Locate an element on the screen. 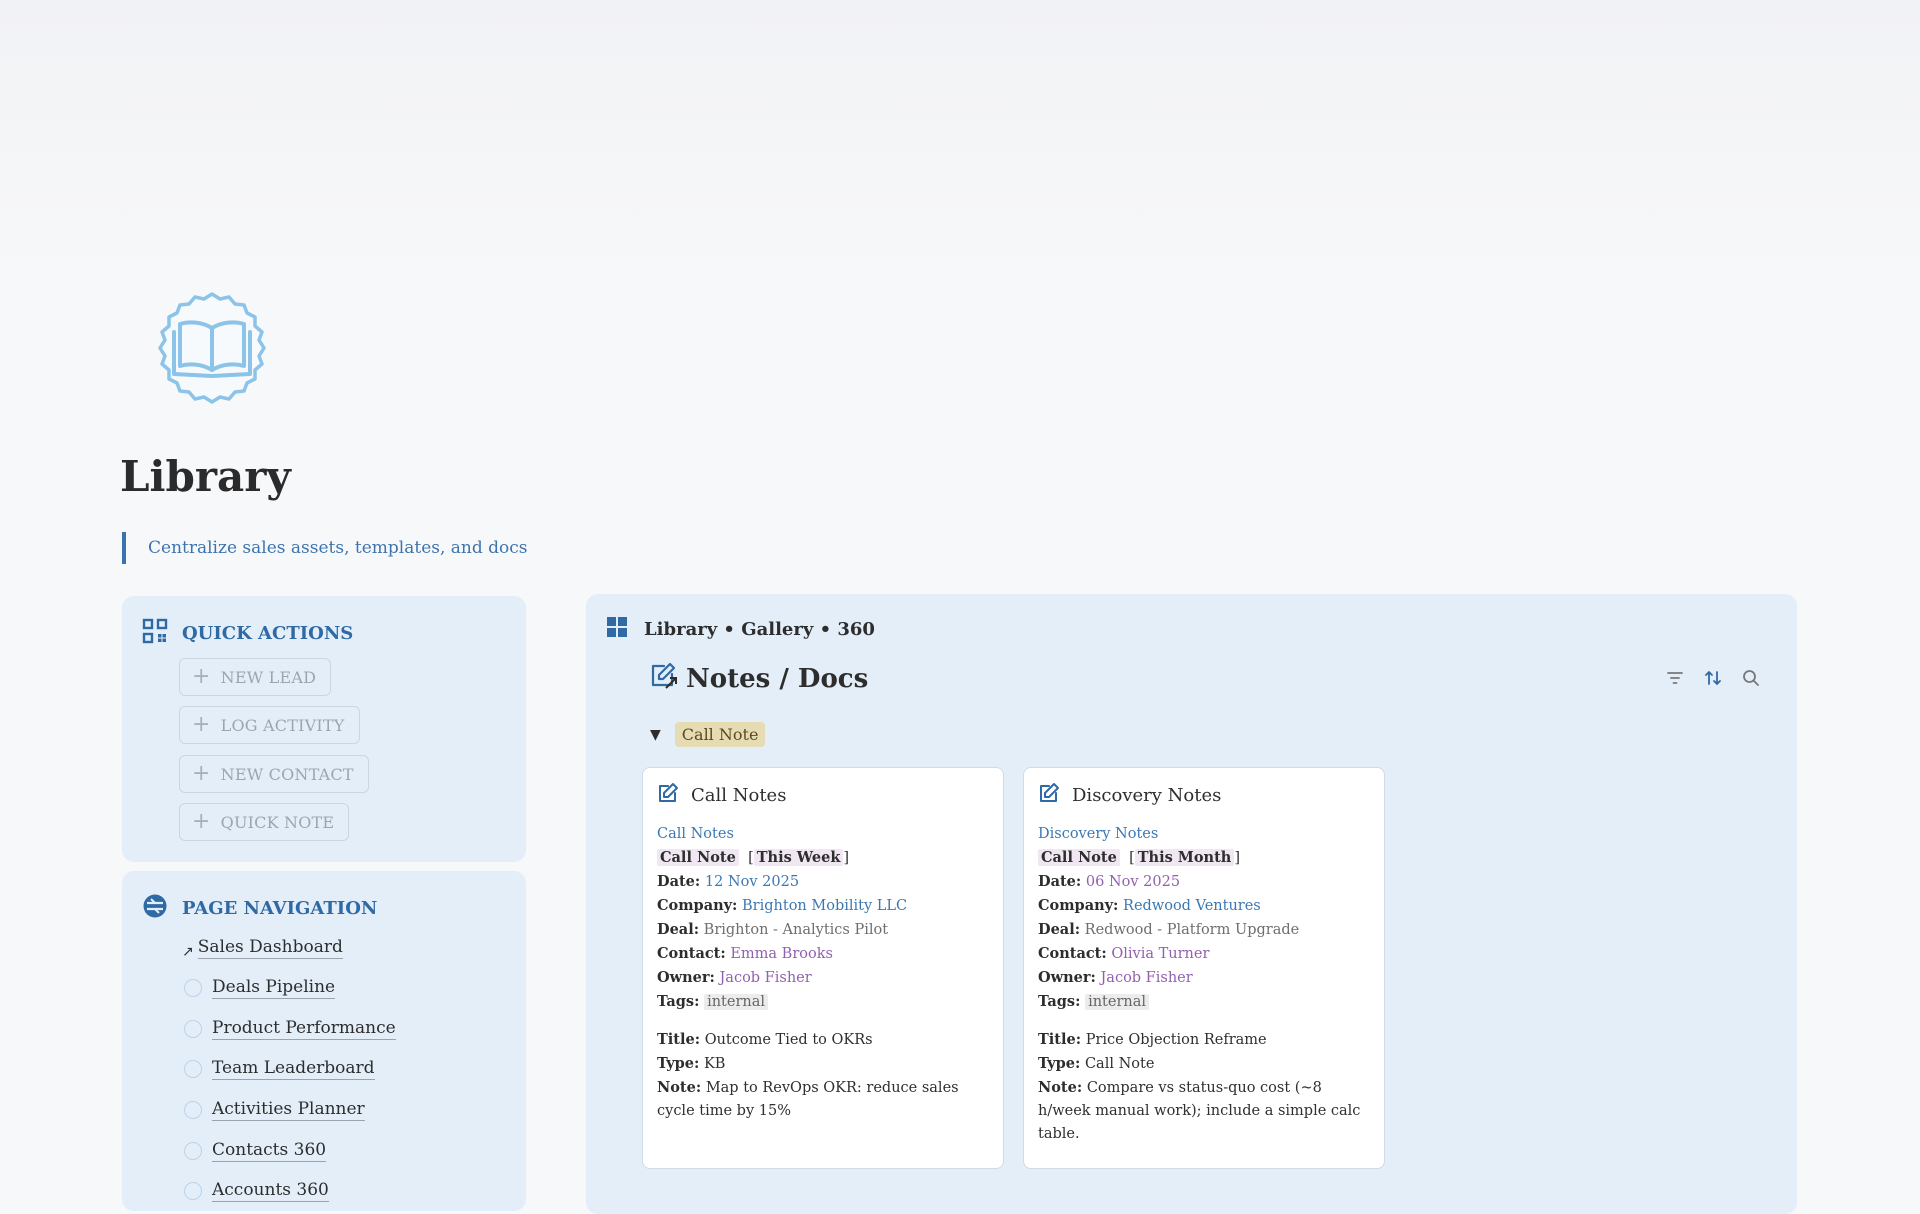 The width and height of the screenshot is (1920, 1214). card-title-text: Call Notes is located at coordinates (739, 795).